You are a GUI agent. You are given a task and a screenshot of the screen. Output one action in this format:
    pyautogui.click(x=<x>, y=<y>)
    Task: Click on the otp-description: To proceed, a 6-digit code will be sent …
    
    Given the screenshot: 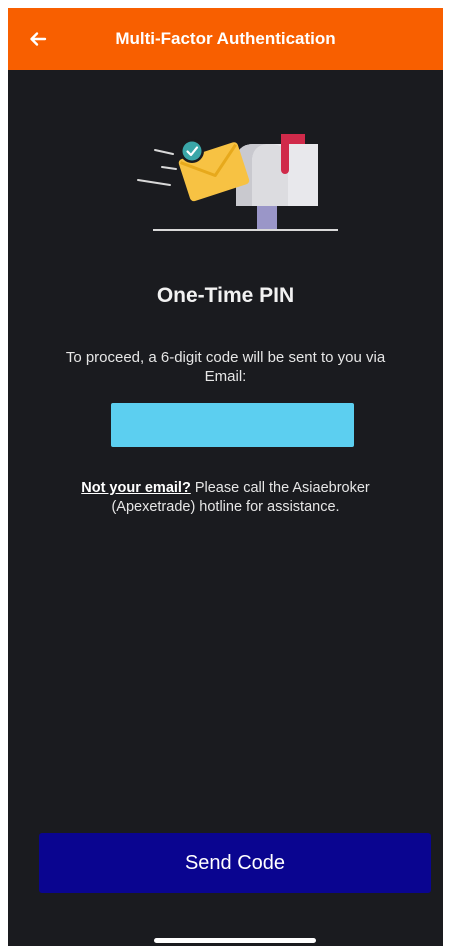 What is the action you would take?
    pyautogui.click(x=225, y=367)
    